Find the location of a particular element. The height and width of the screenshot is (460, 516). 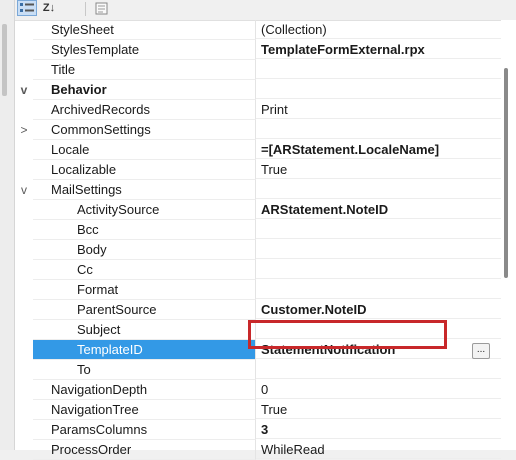

property-name: Format is located at coordinates (98, 289).